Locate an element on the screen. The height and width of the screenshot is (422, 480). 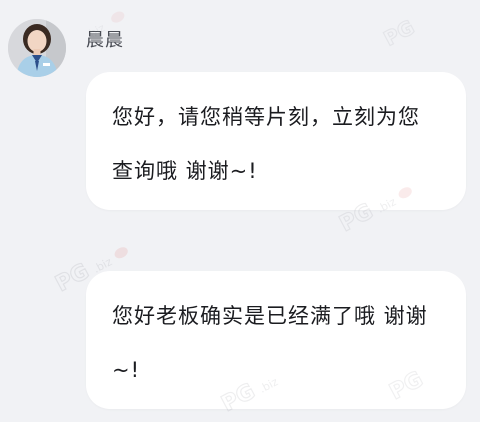
svg-text: PG is located at coordinates (399, 32).